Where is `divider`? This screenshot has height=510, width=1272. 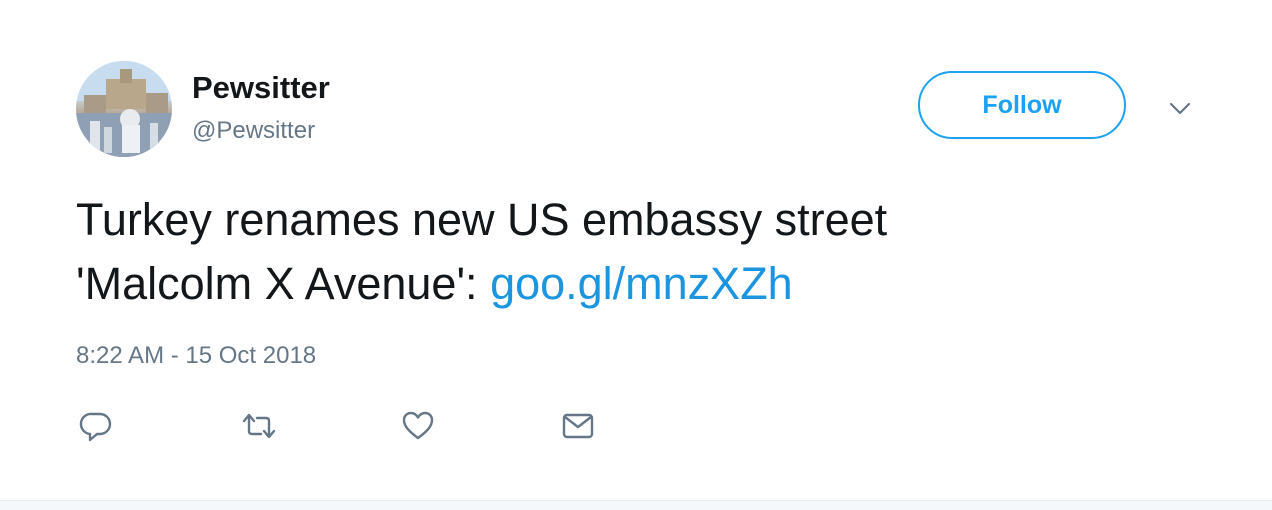
divider is located at coordinates (636, 505).